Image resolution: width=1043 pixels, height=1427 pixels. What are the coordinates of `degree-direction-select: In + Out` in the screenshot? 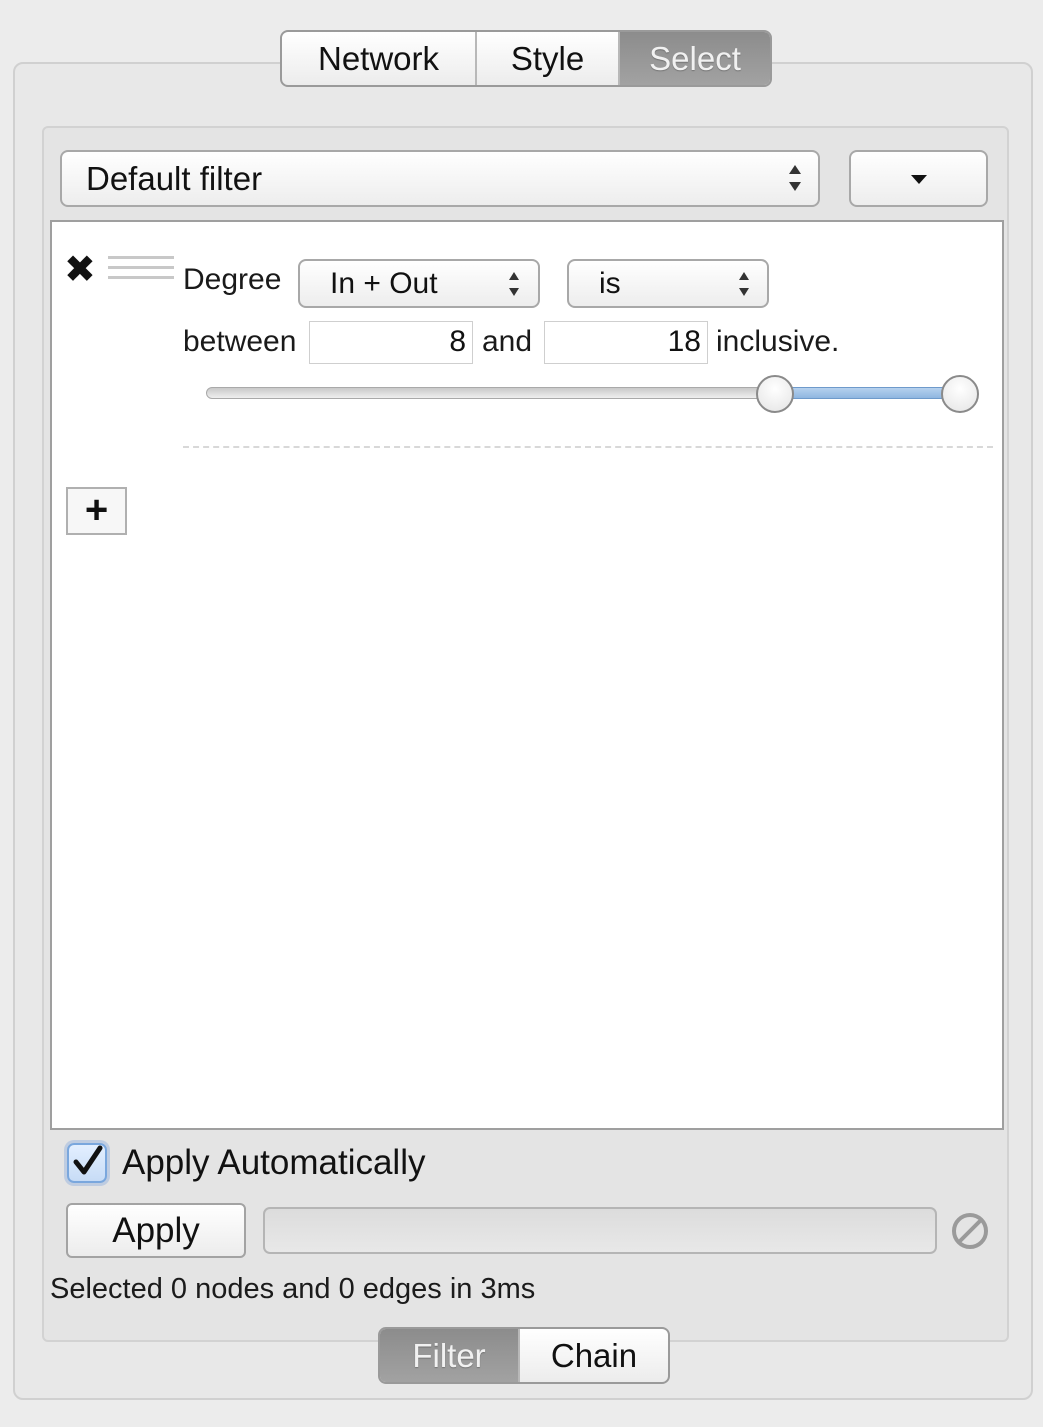 It's located at (419, 283).